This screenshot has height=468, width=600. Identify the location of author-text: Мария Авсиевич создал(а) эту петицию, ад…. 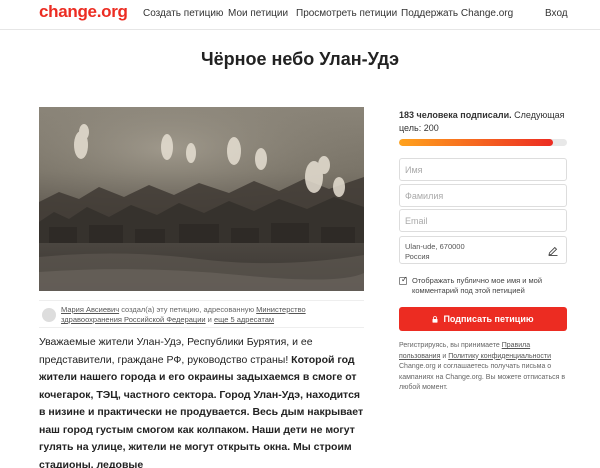
(211, 315).